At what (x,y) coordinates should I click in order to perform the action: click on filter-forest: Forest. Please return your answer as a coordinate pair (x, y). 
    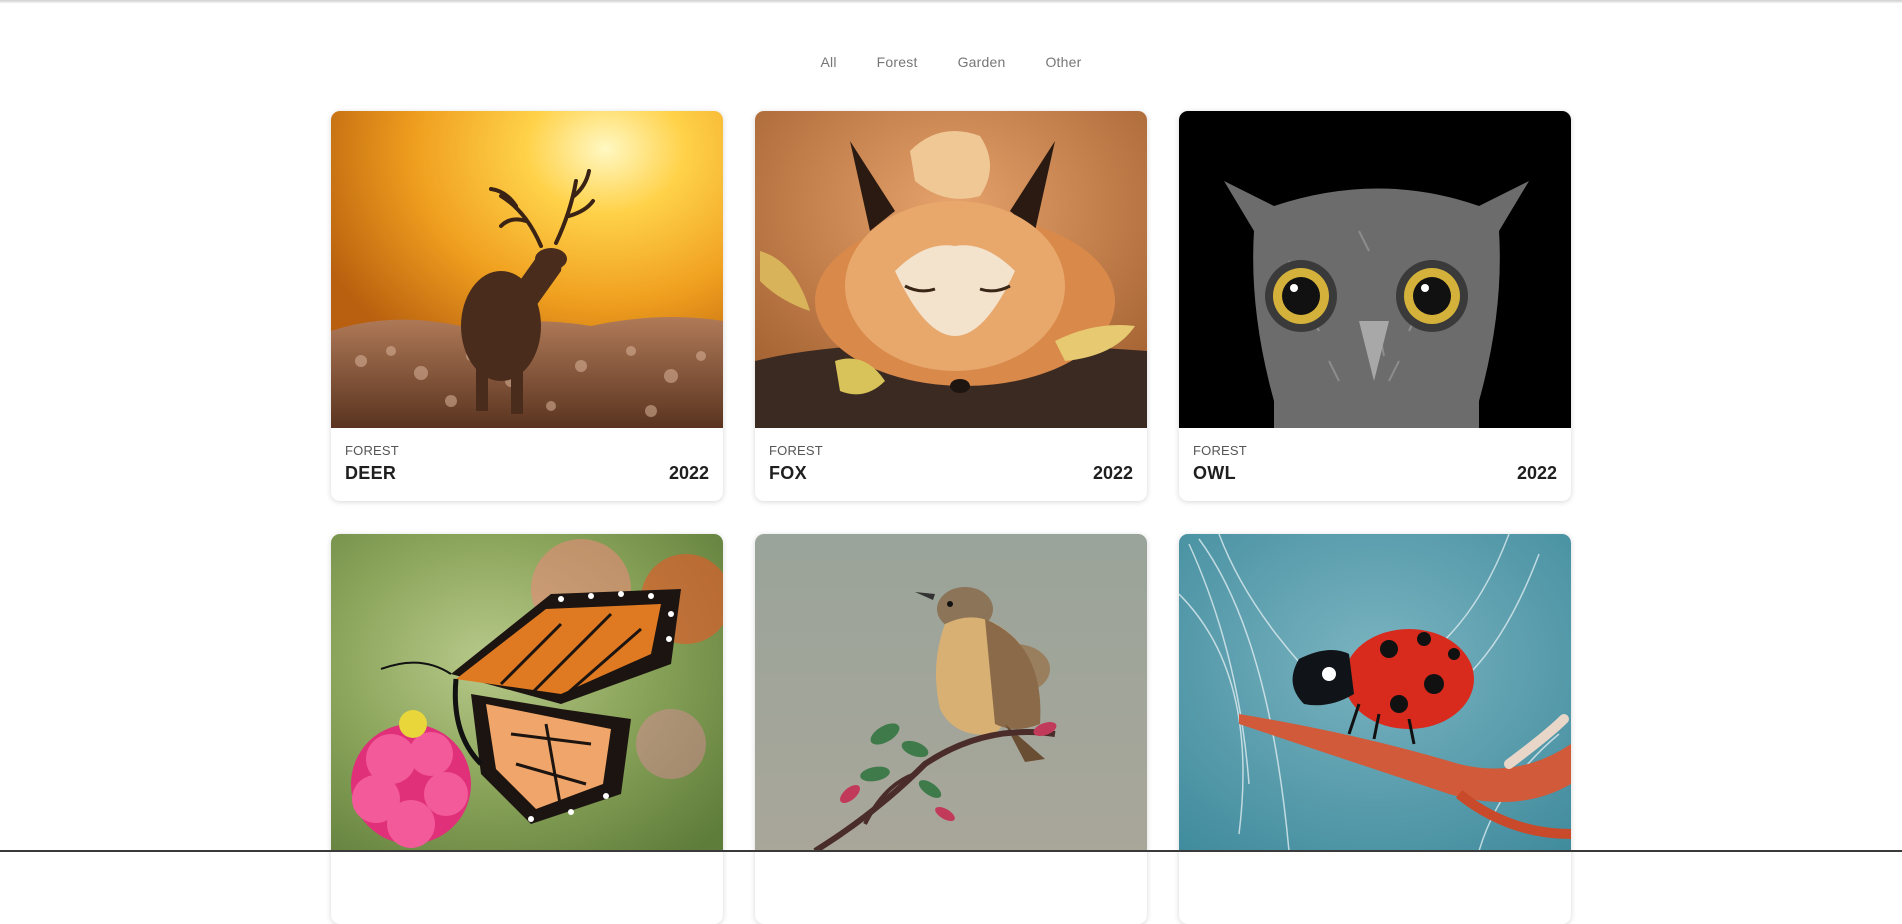
    Looking at the image, I should click on (897, 62).